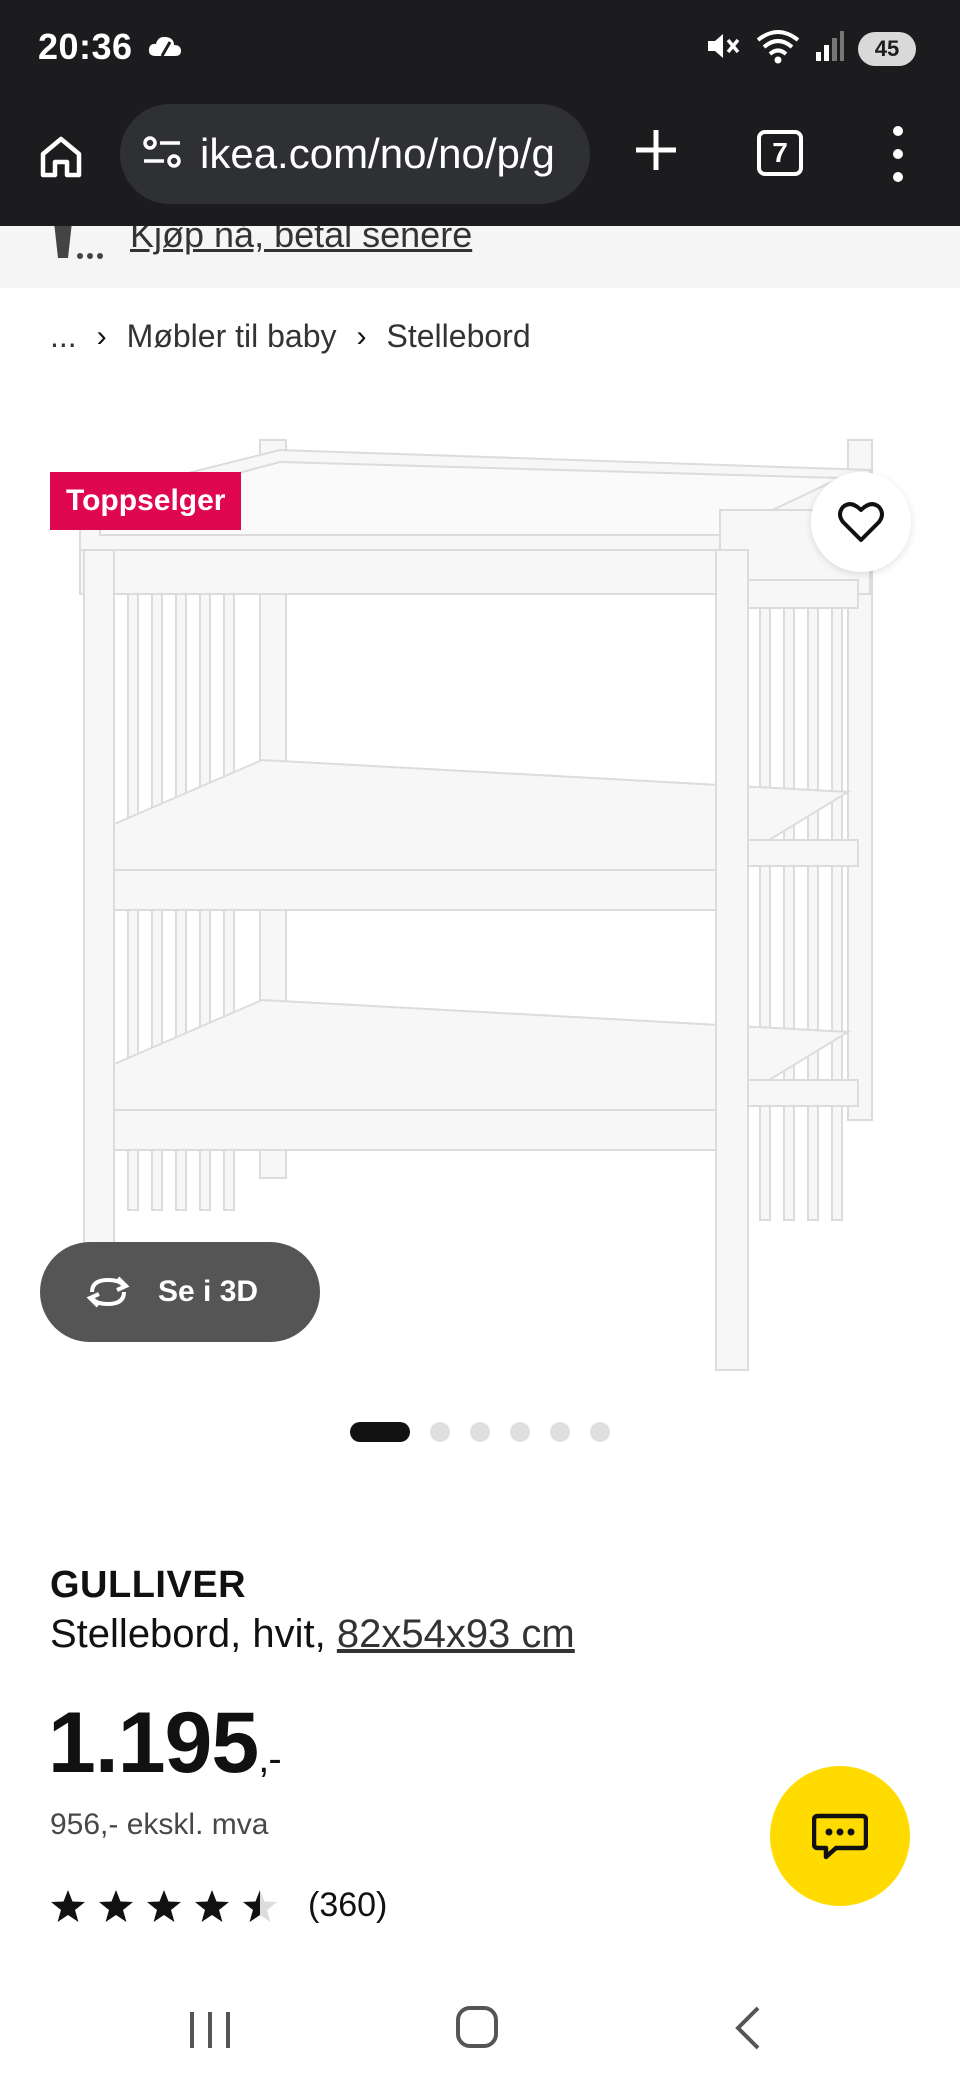 The width and height of the screenshot is (960, 2080). I want to click on url-bar: ikea.com/no/no/p/g, so click(355, 154).